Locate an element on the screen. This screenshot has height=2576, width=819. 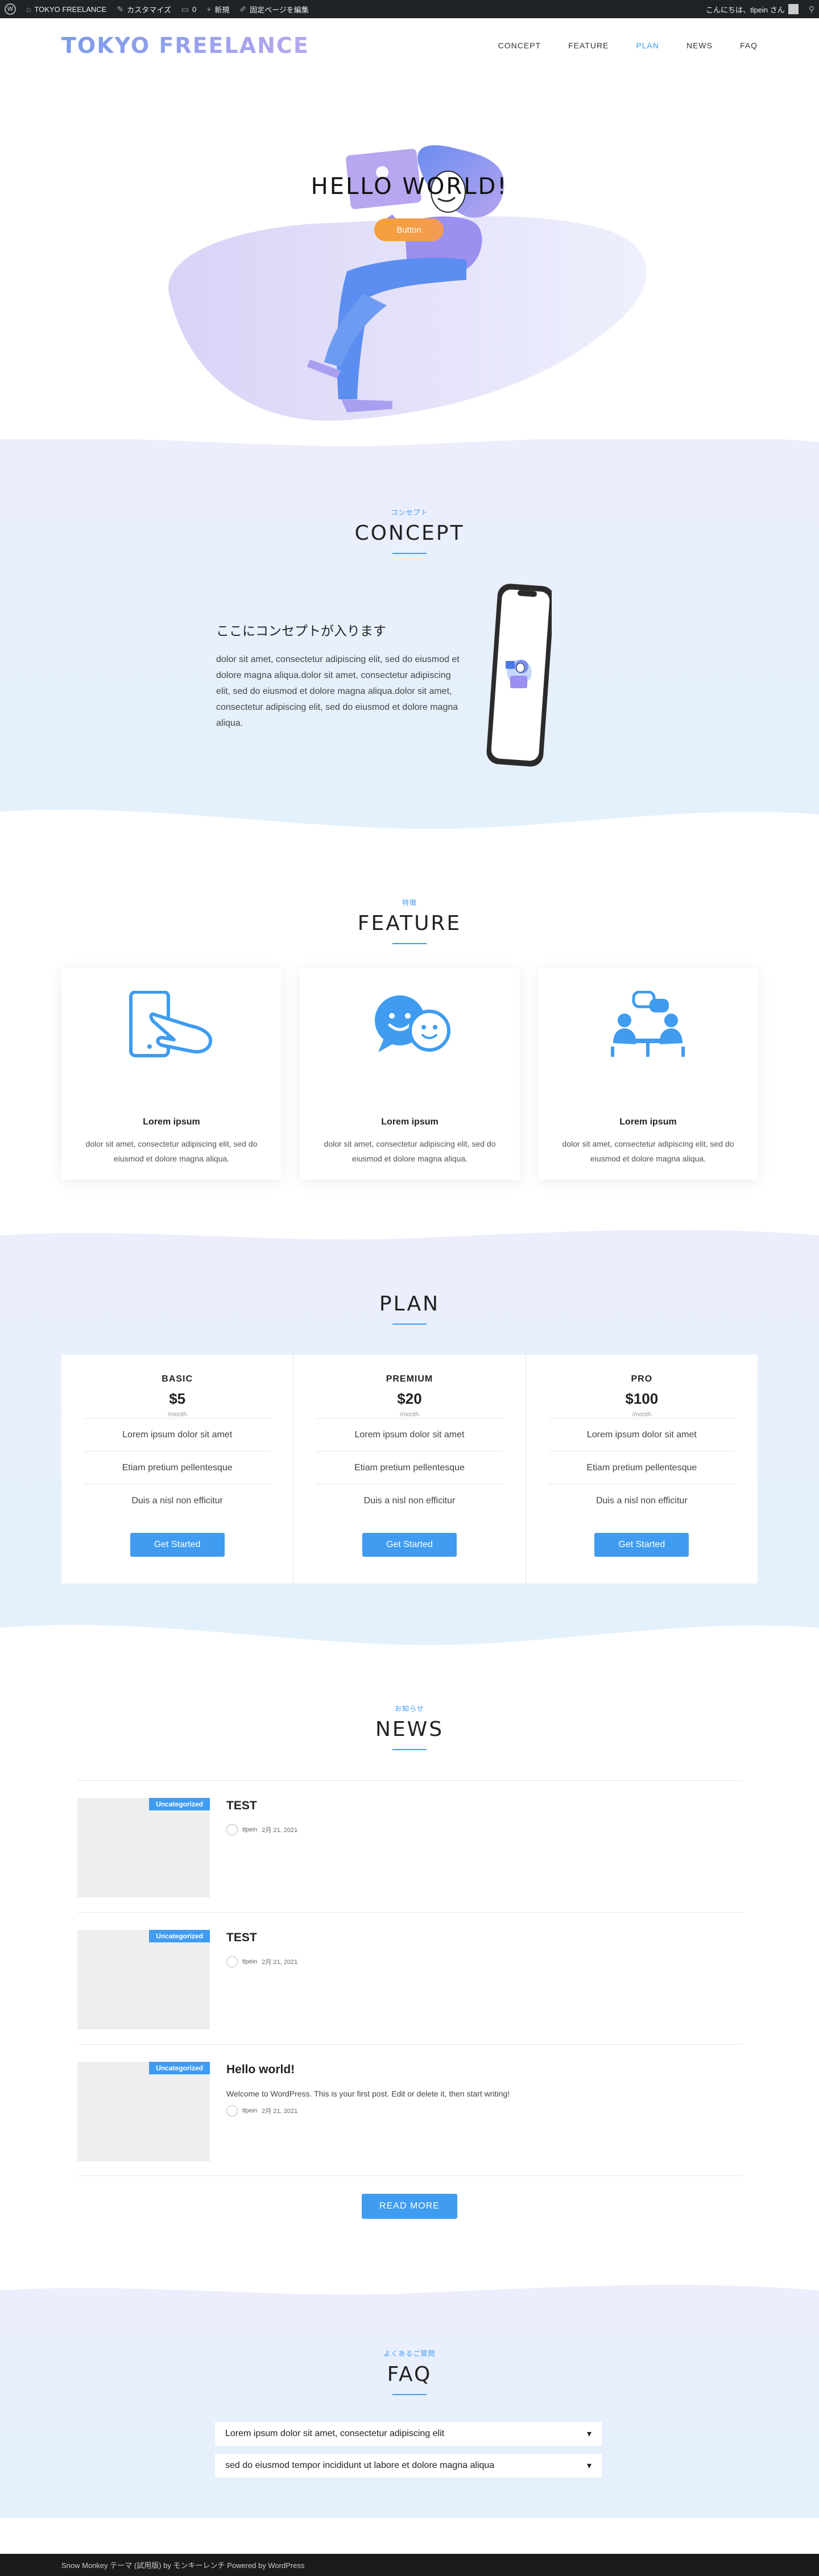
admin-site-name: TOKYO FREELANCE is located at coordinates (70, 10).